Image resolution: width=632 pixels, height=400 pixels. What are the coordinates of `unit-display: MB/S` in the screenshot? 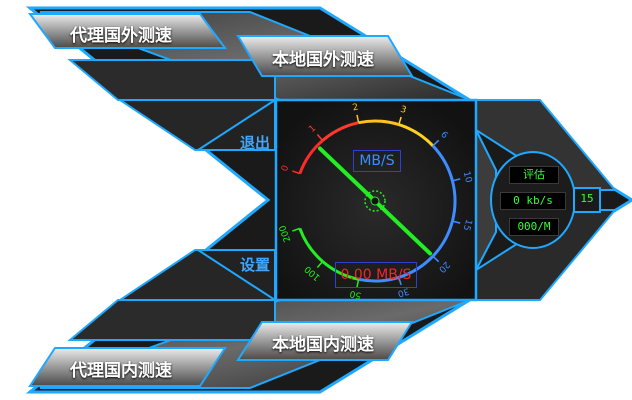 It's located at (377, 161).